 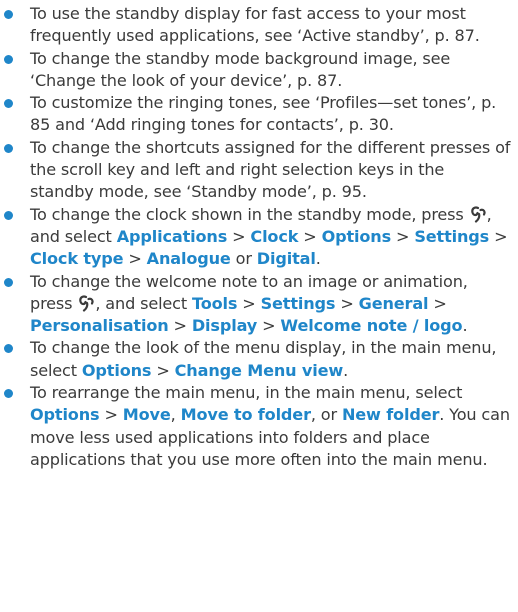 I want to click on menu-path-change-menu-view: Change Menu view, so click(x=259, y=370).